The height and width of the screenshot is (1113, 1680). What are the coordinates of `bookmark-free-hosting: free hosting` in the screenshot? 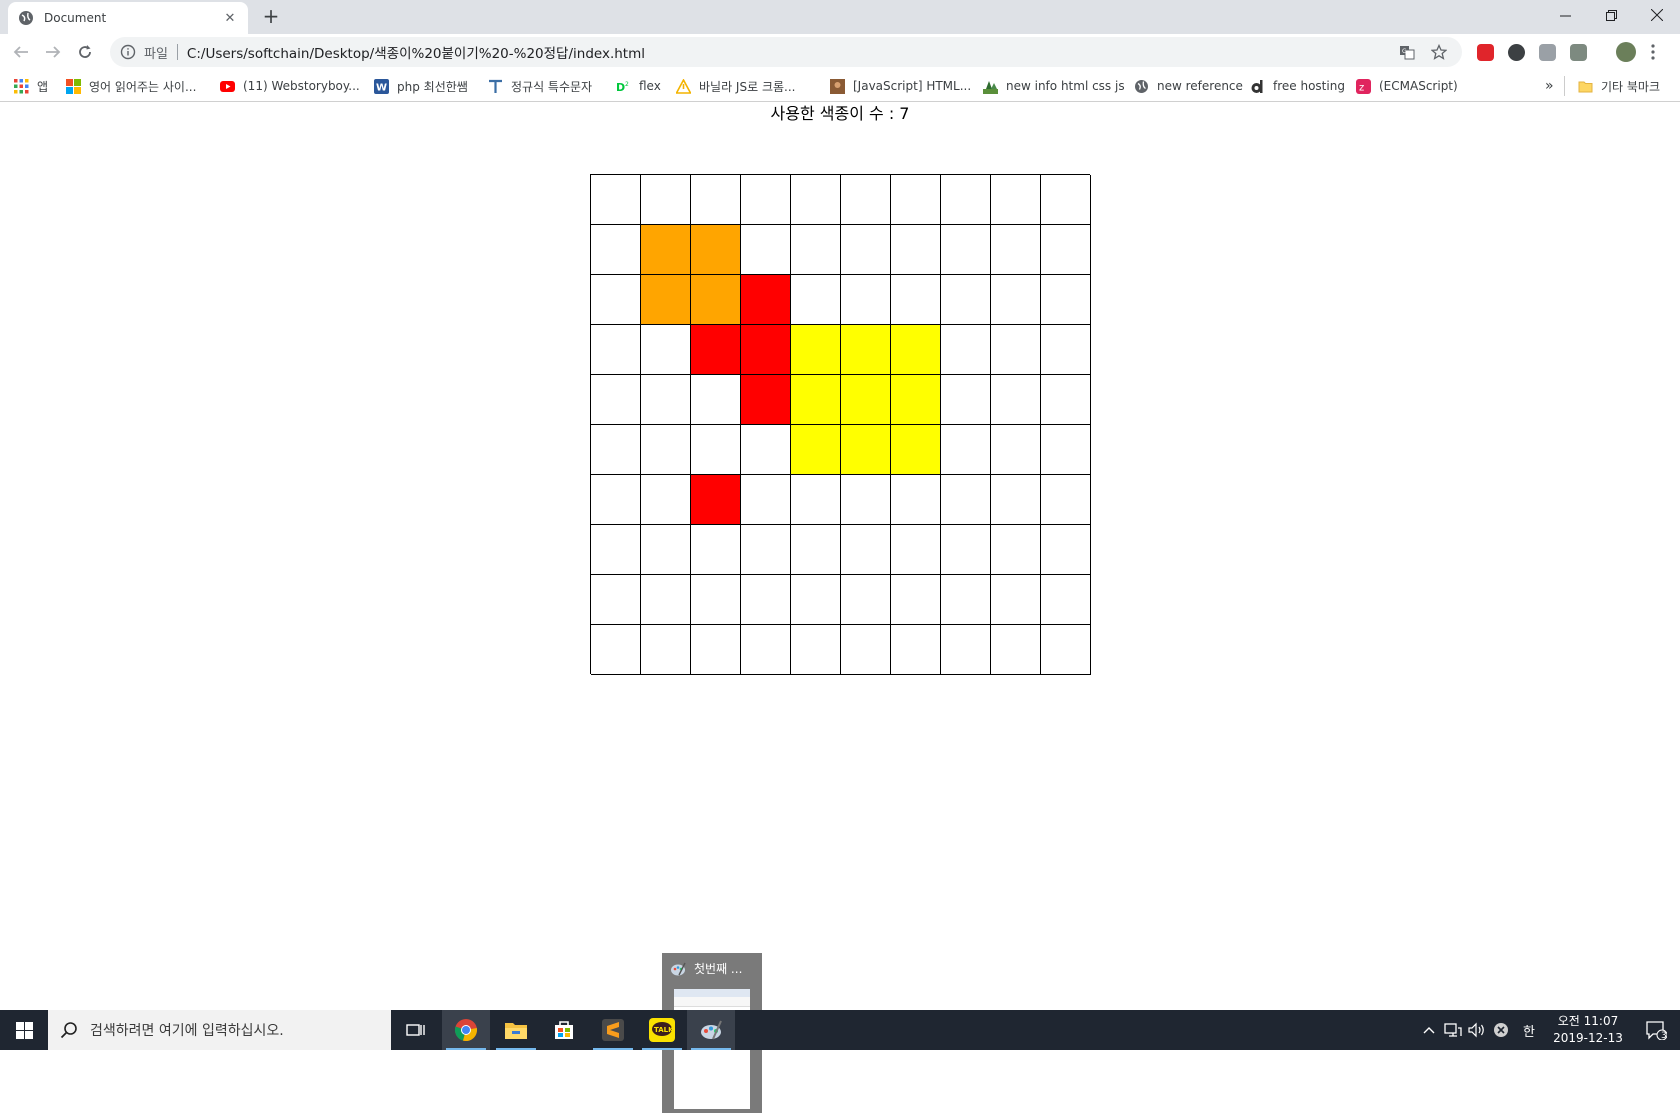 It's located at (1297, 86).